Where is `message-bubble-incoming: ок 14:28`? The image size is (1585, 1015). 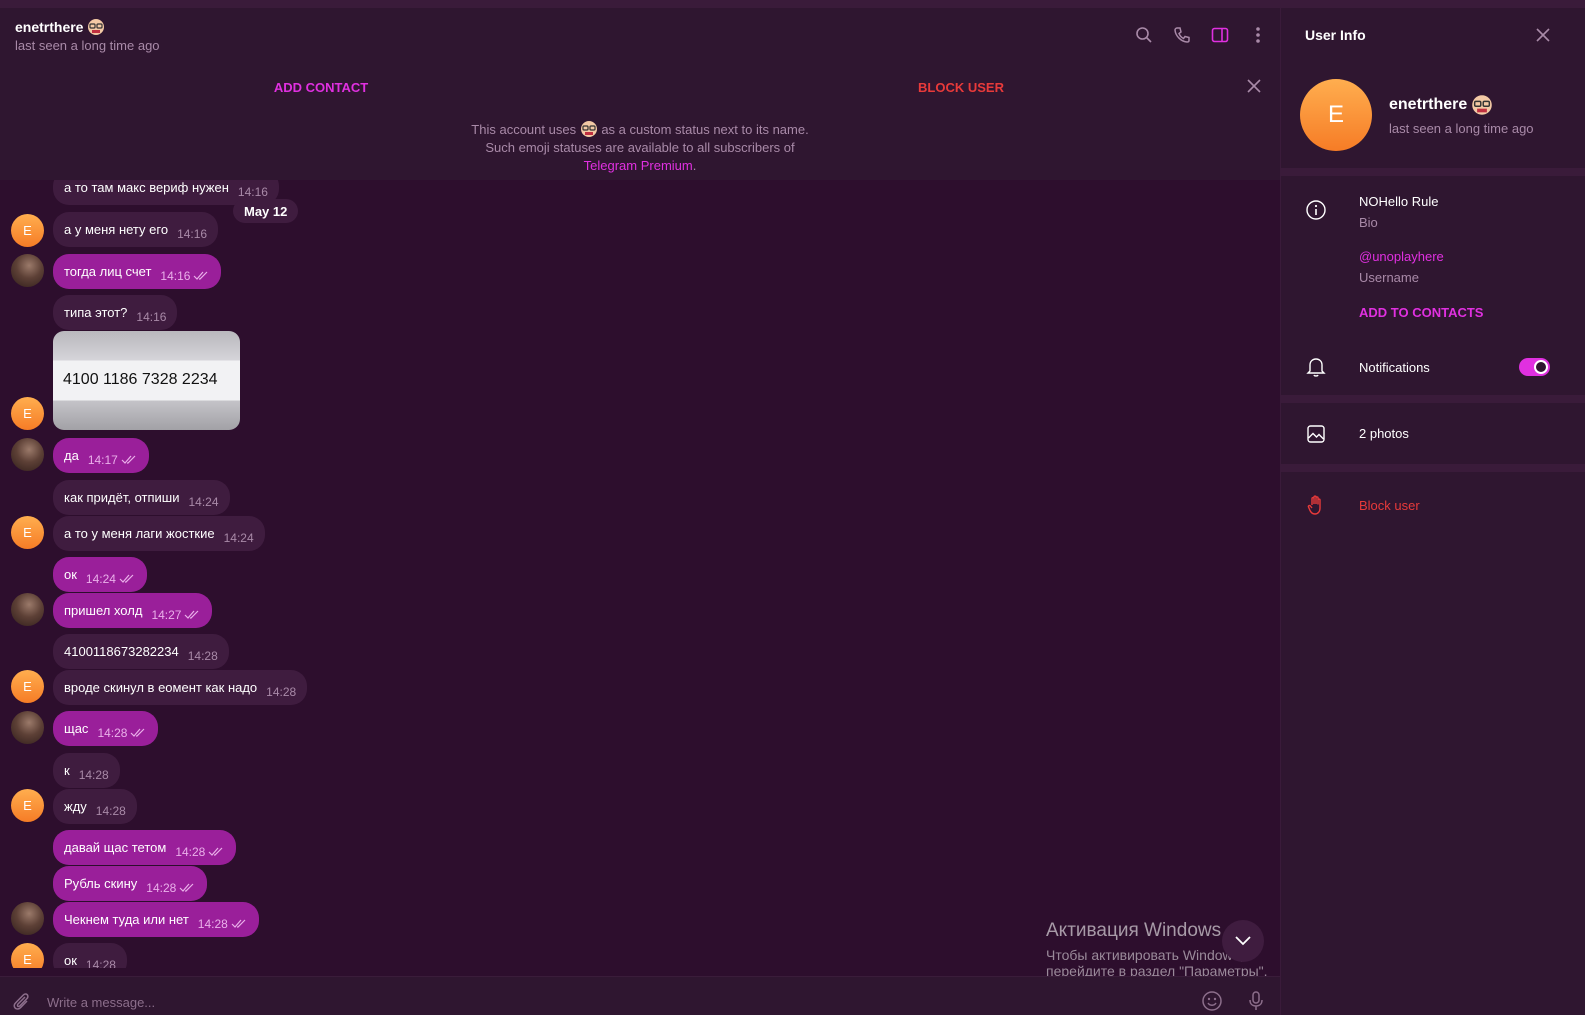
message-bubble-incoming: ок 14:28 is located at coordinates (90, 955).